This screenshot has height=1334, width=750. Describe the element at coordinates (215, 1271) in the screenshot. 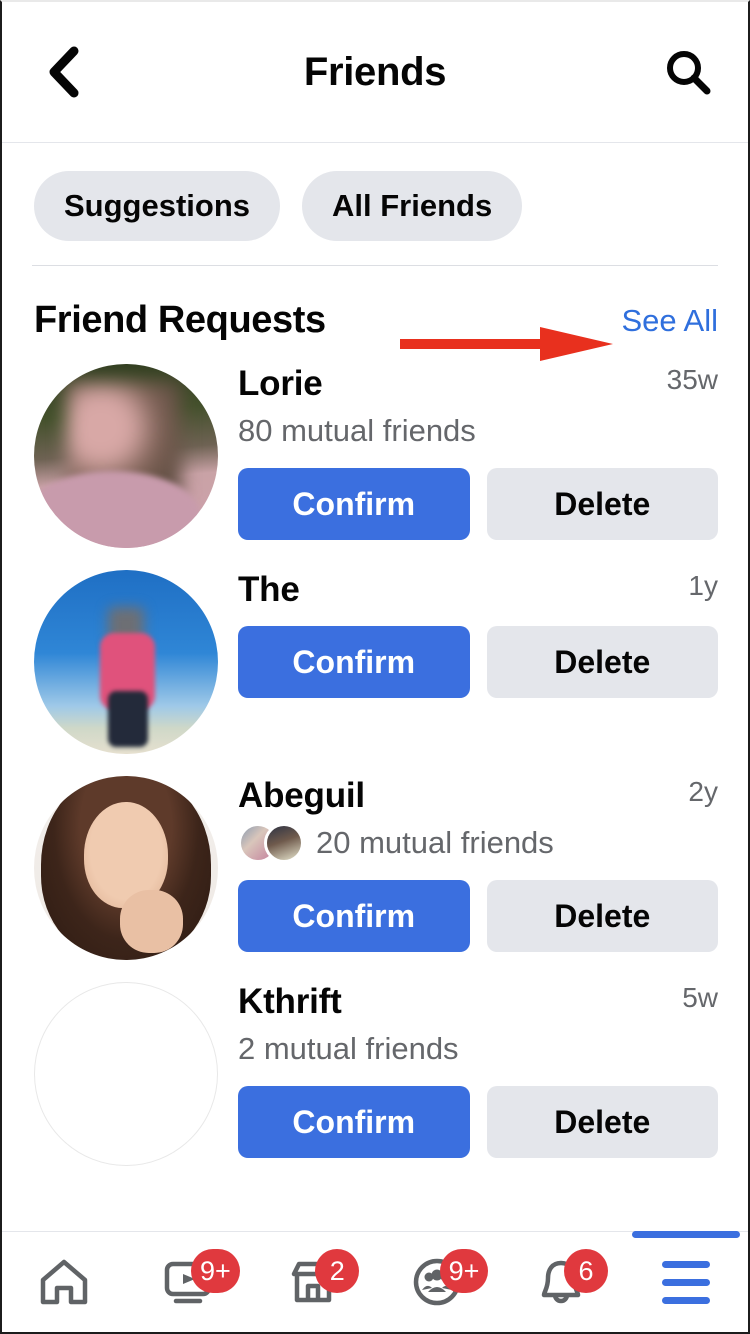

I see `badge-video: 9+` at that location.